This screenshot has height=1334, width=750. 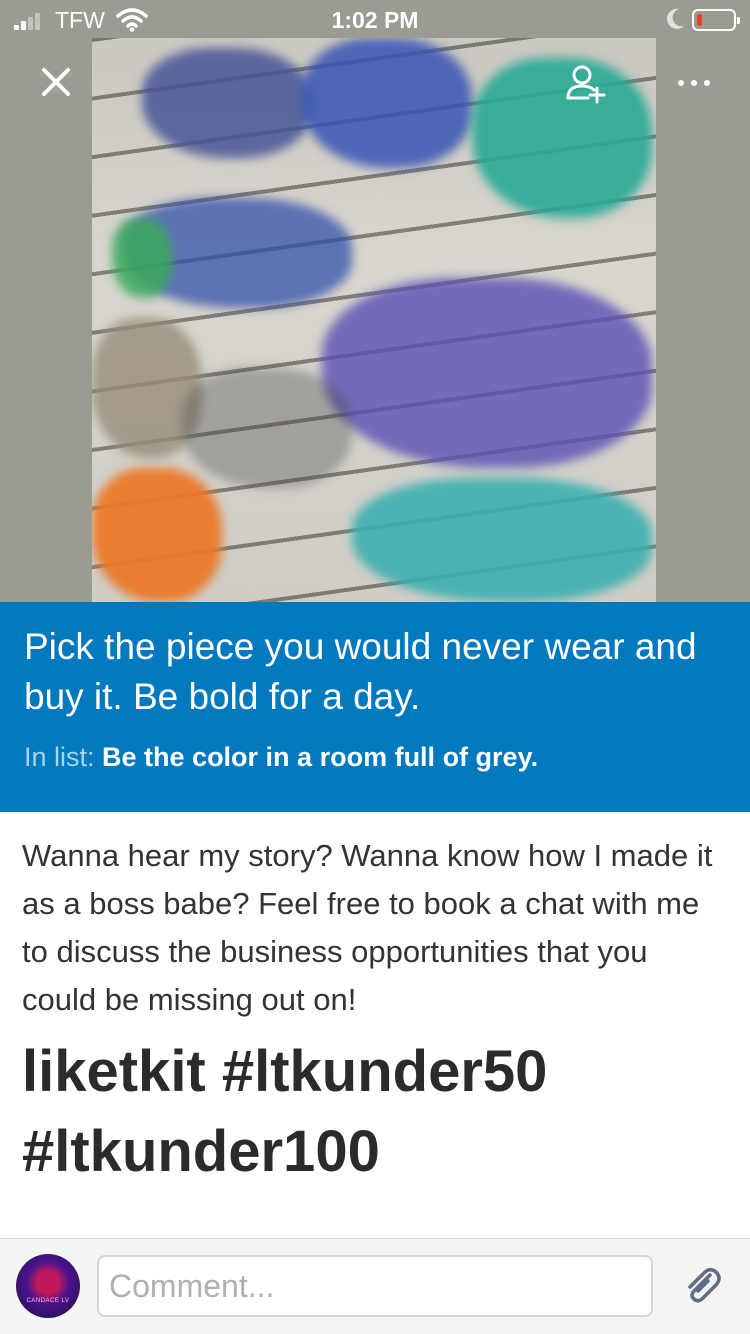 What do you see at coordinates (694, 83) in the screenshot?
I see `more-button` at bounding box center [694, 83].